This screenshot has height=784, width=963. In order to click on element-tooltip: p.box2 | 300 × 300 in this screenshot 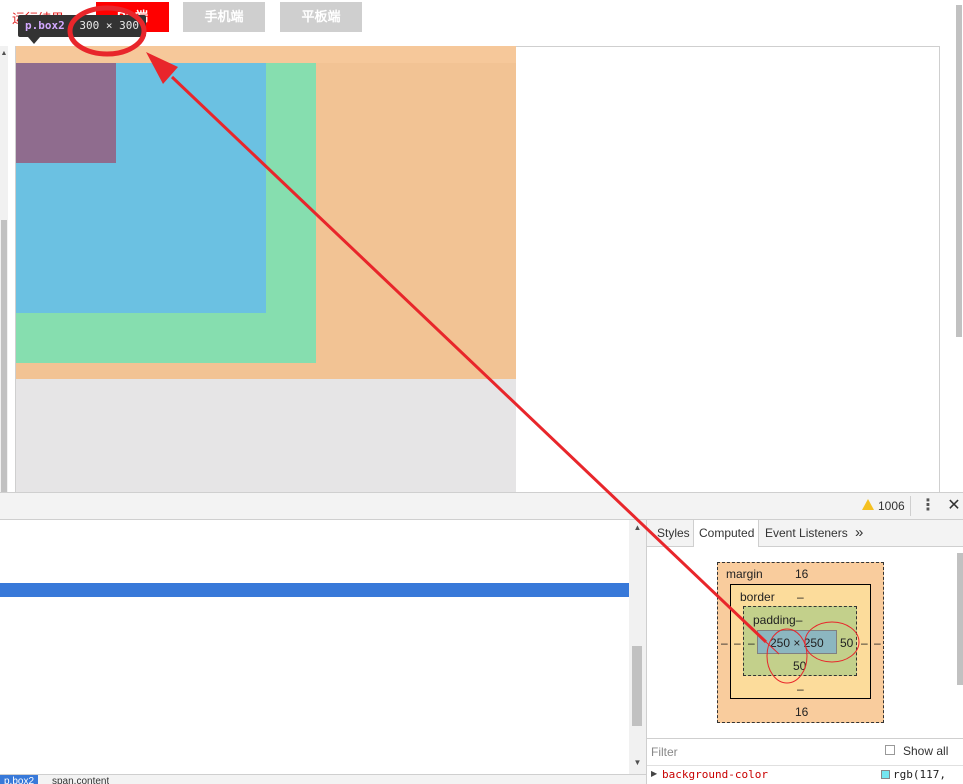, I will do `click(82, 26)`.